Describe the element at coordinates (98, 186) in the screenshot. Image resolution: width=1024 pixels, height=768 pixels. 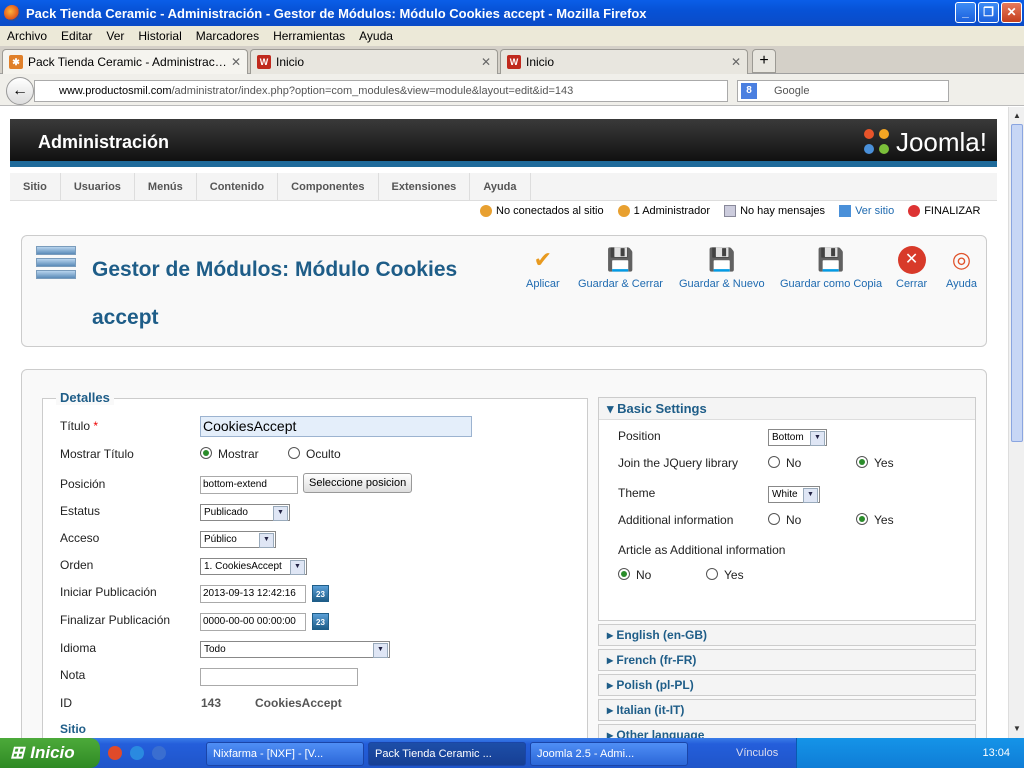
I see `menu-usuarios: Usuarios` at that location.